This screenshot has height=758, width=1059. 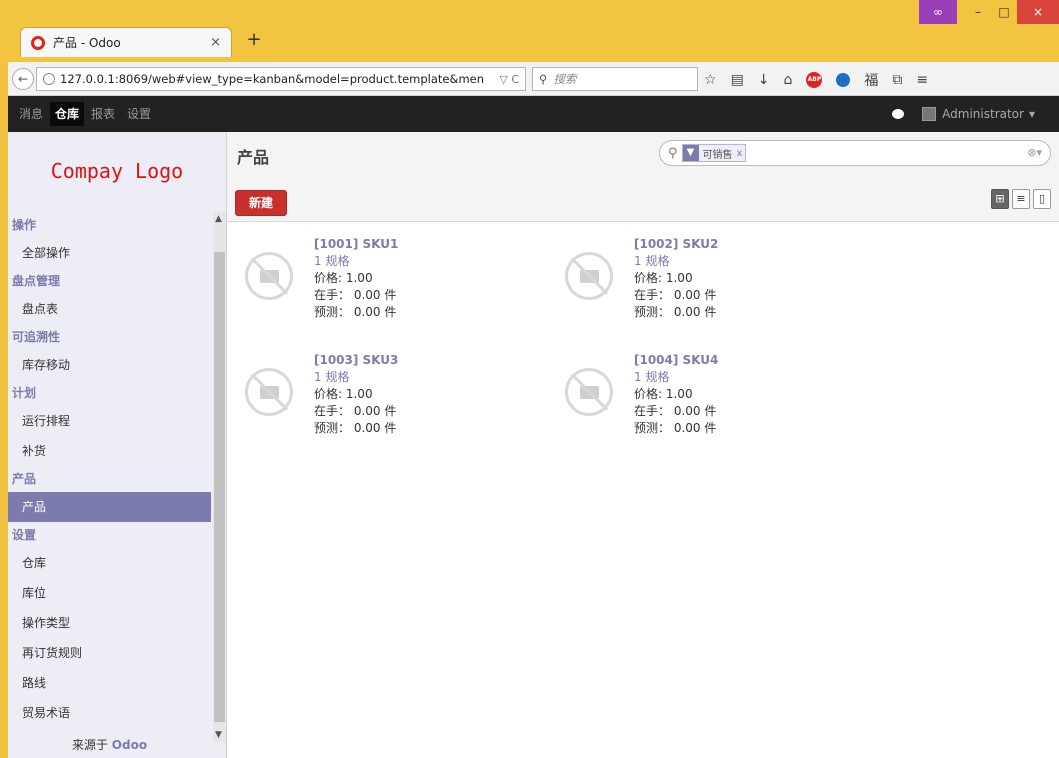 I want to click on maximize-button: □, so click(x=1004, y=12).